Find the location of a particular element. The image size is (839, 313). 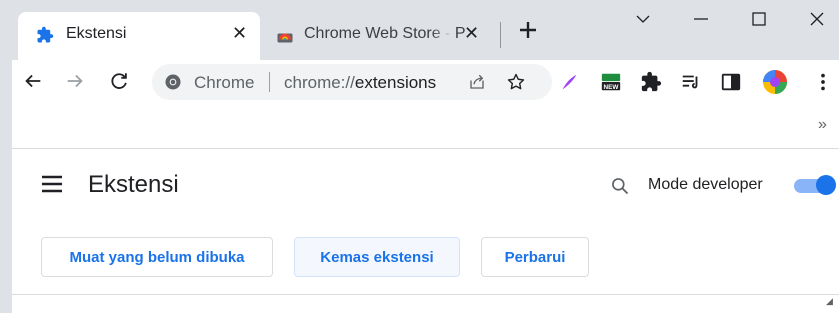

scroll-corner-arrow-icon: ◢ is located at coordinates (829, 301).